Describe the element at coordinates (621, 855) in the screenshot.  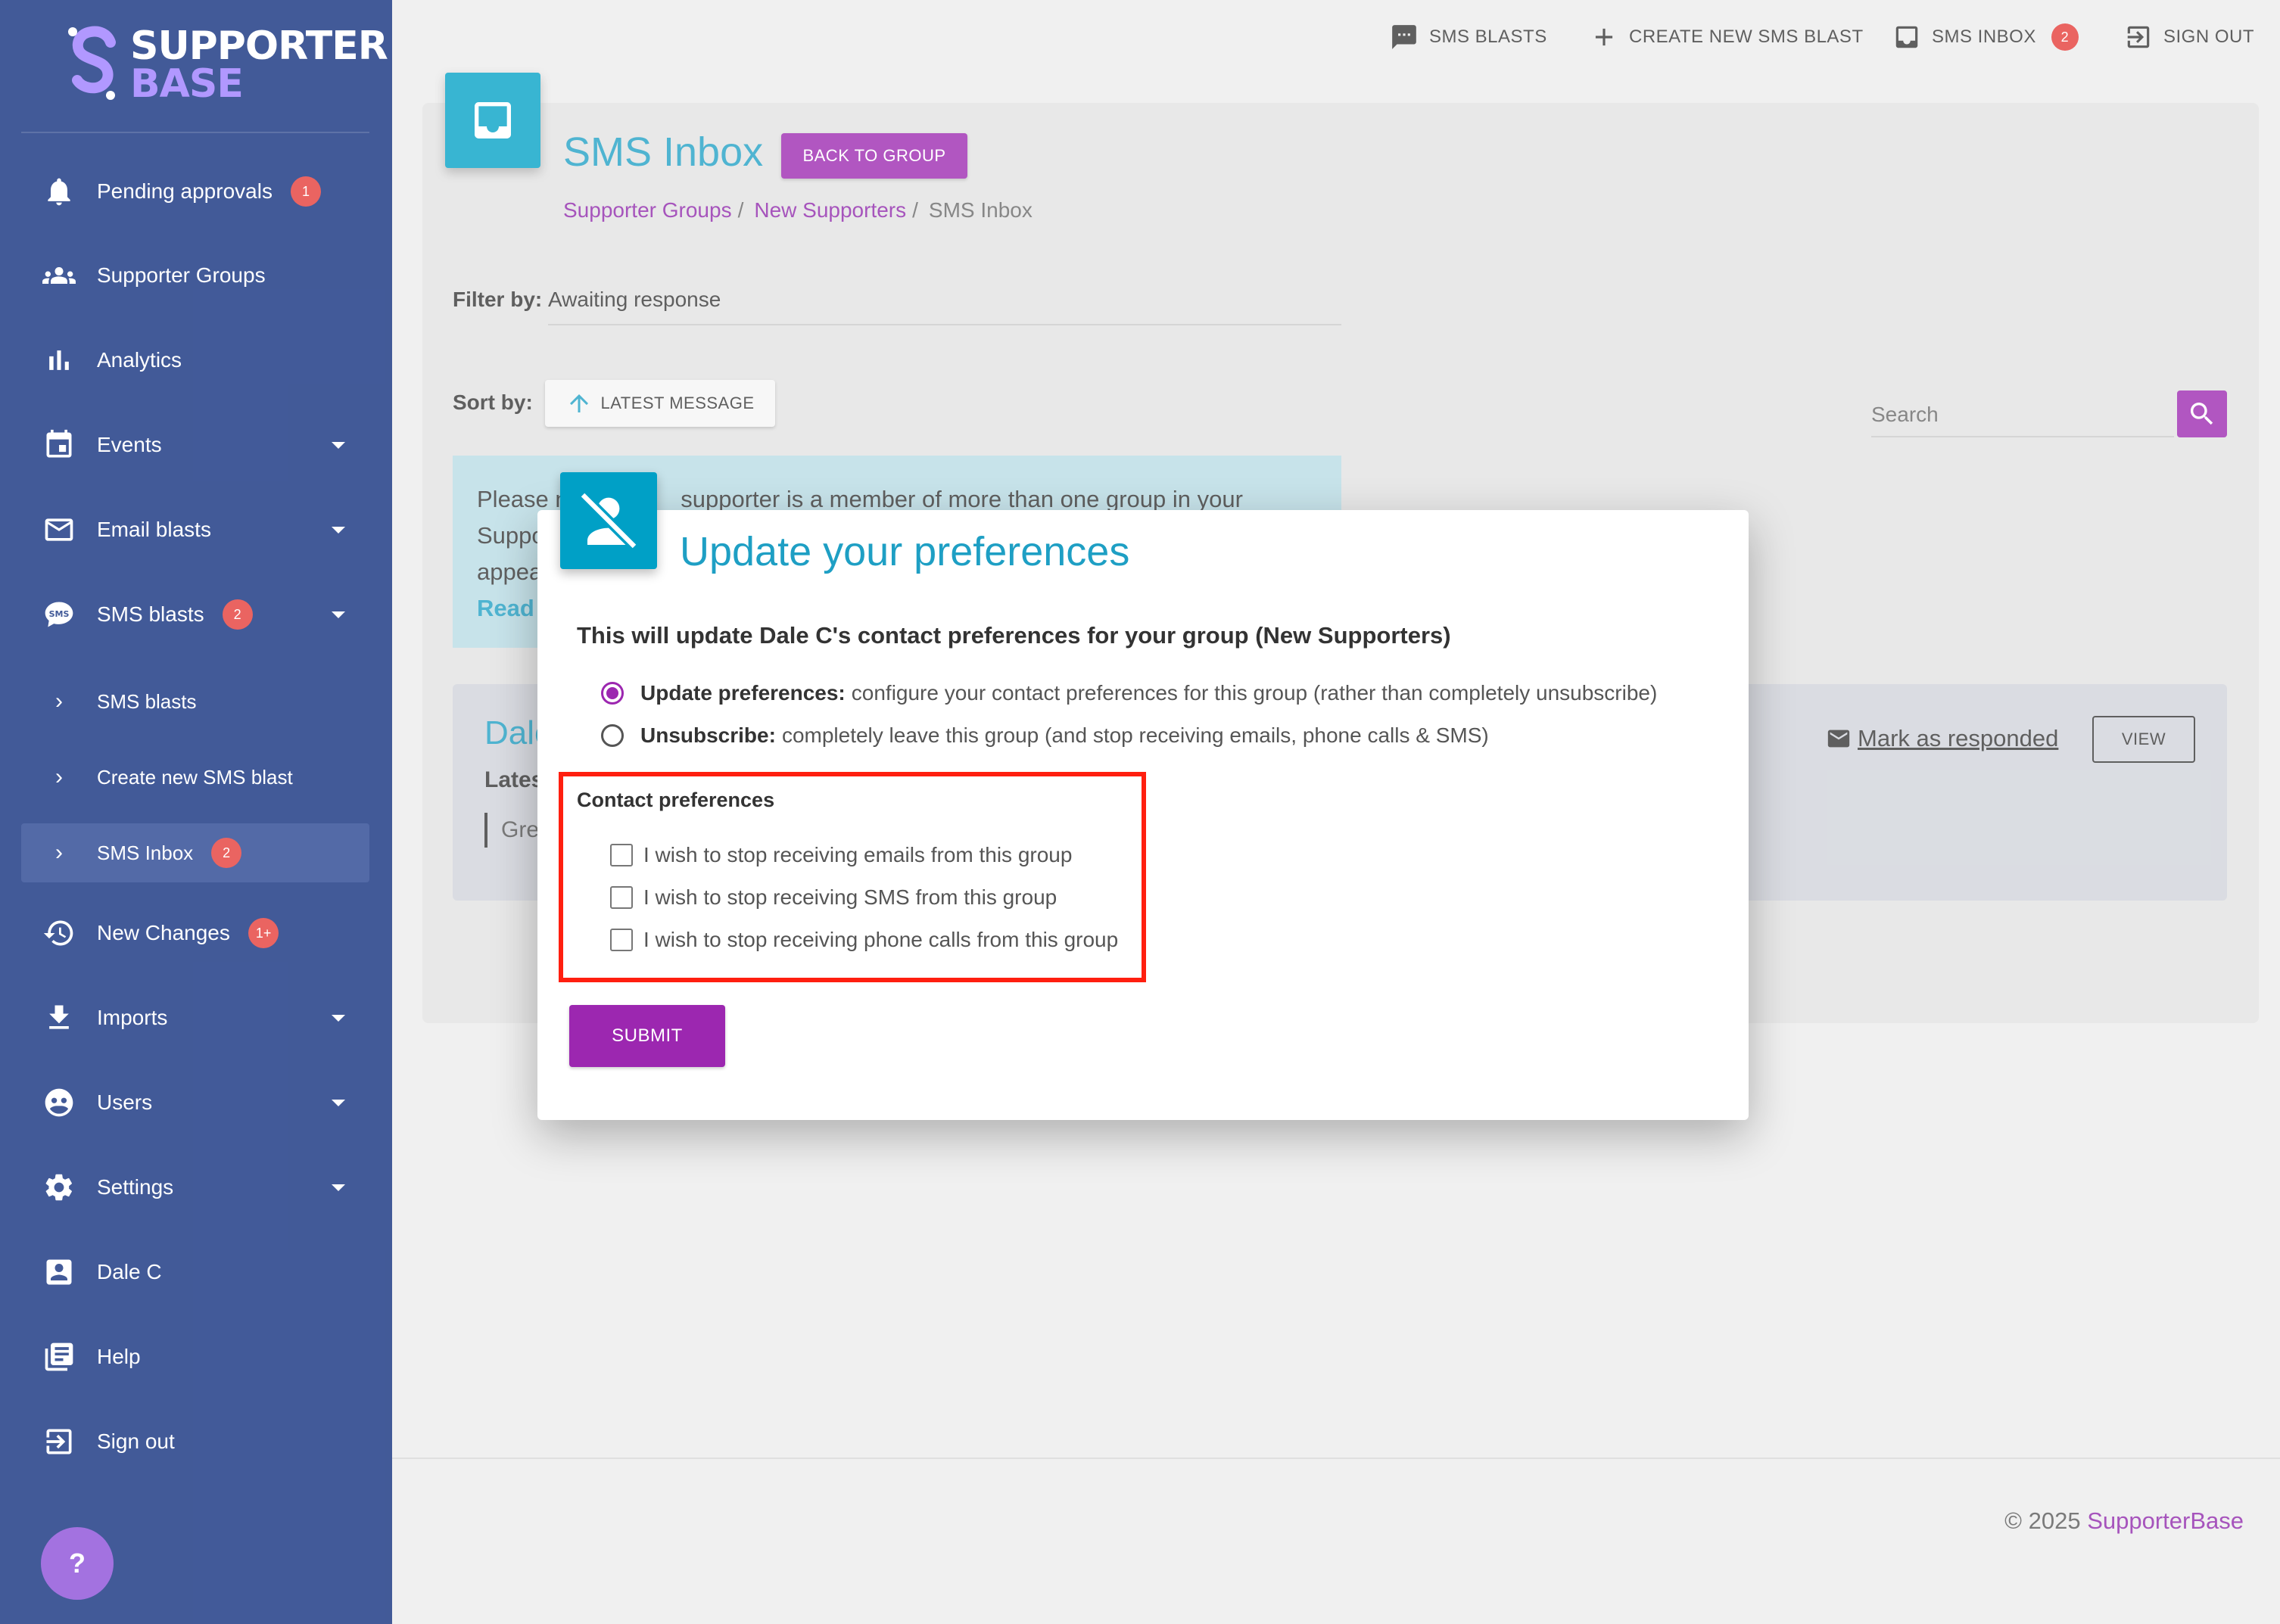
I see `checkbox-stop-emails` at that location.